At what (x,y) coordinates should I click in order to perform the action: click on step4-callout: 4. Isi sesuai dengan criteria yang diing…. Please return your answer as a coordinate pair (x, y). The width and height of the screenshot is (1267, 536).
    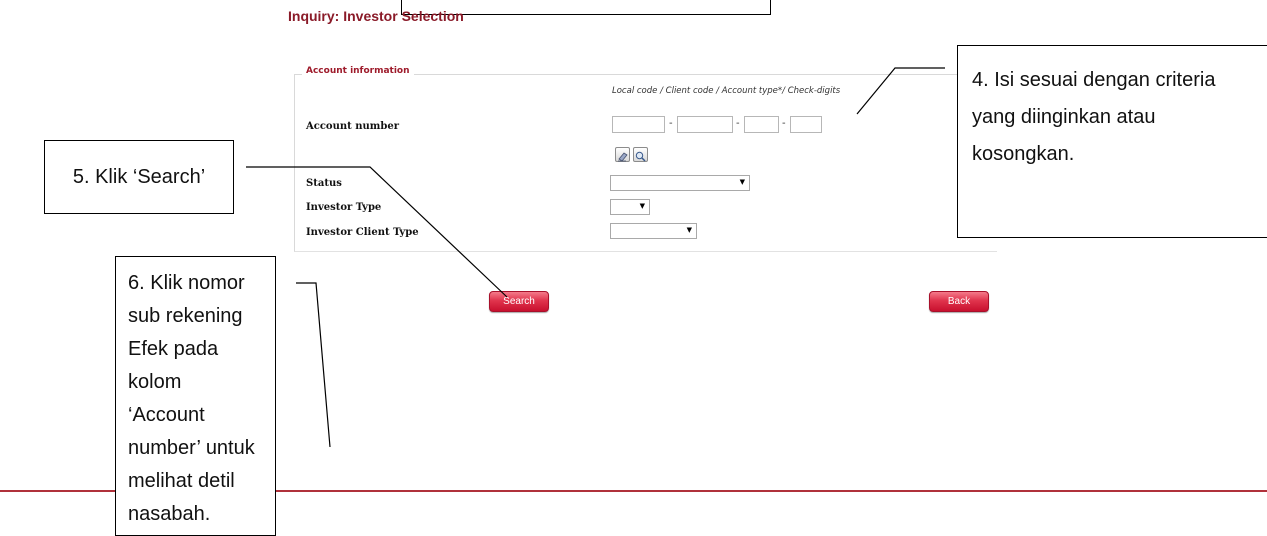
    Looking at the image, I should click on (1112, 141).